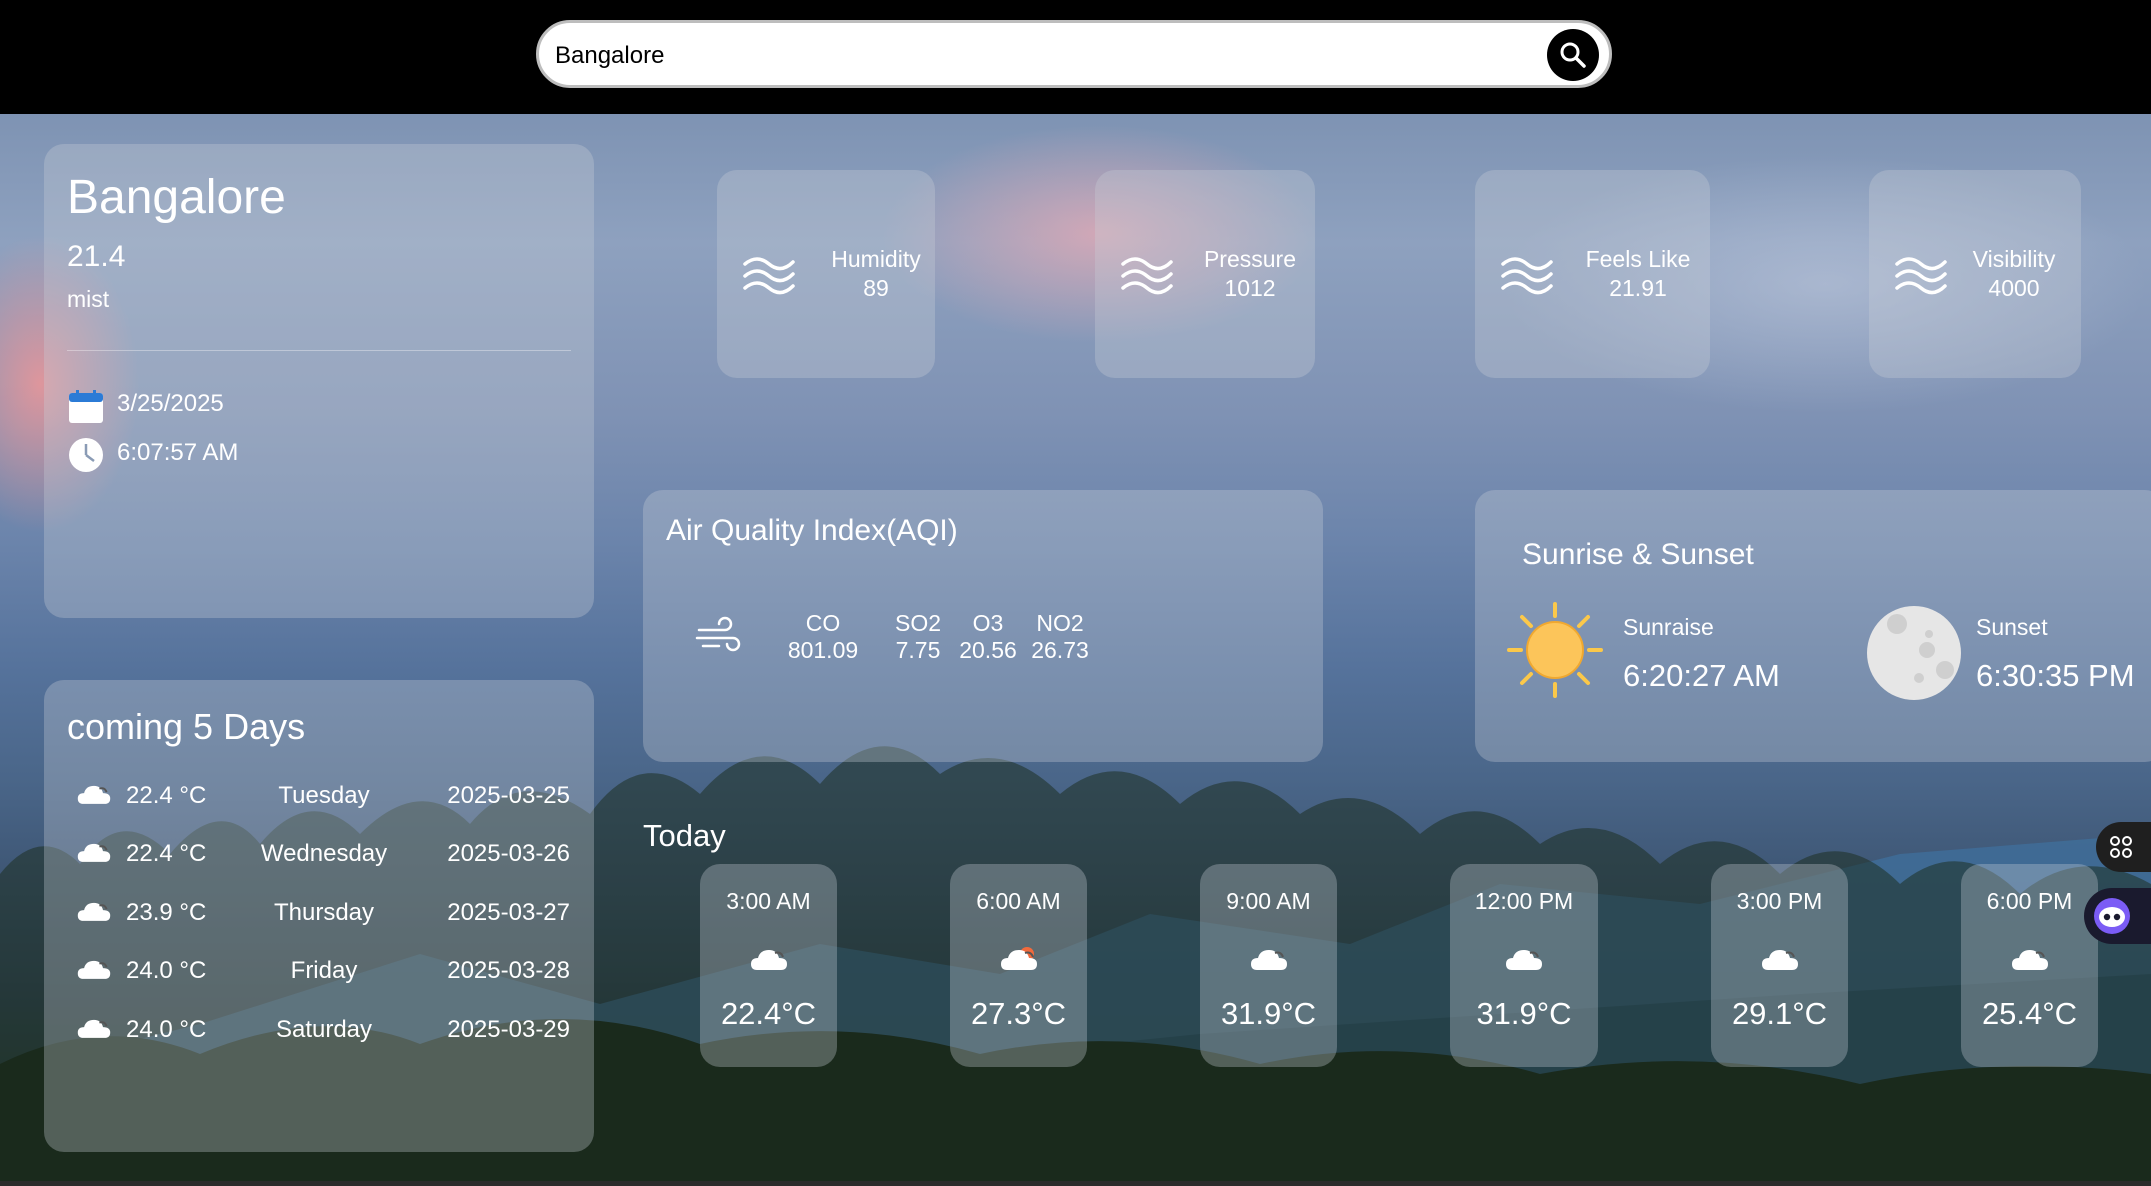 The image size is (2151, 1186). I want to click on forecast-temp: 23.9 °C, so click(166, 912).